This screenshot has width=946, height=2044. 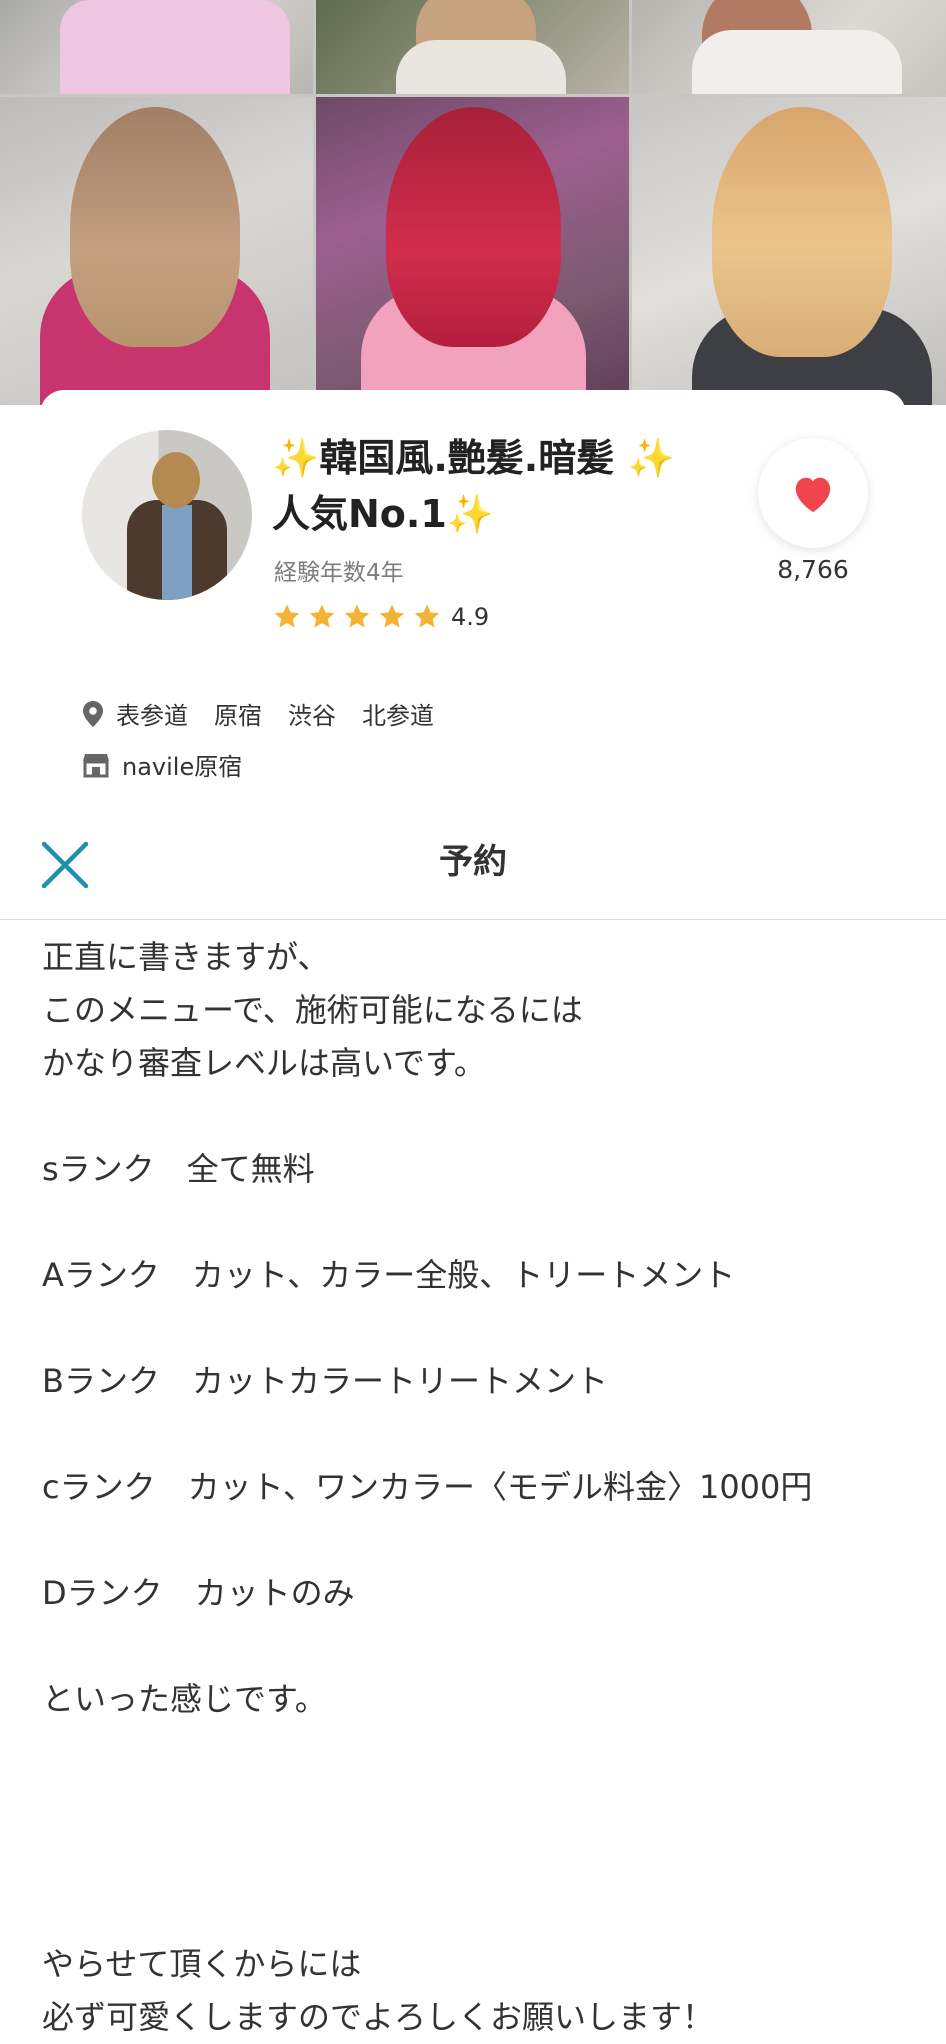 I want to click on salon-row: navile原宿, so click(x=162, y=764).